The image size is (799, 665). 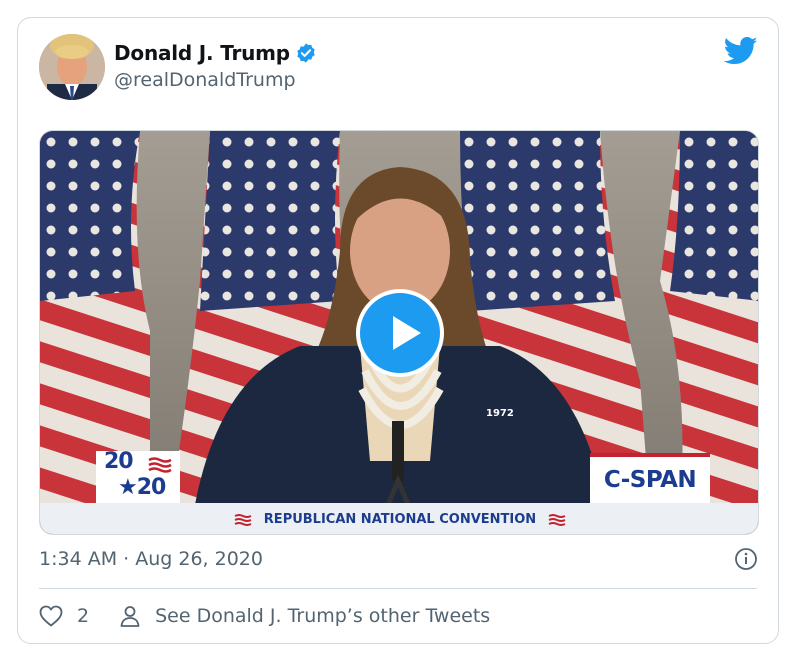 What do you see at coordinates (741, 51) in the screenshot?
I see `twitter-bird-icon` at bounding box center [741, 51].